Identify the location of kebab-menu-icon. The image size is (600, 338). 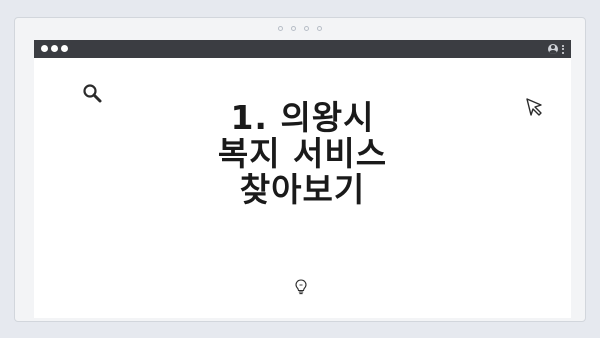
(563, 49).